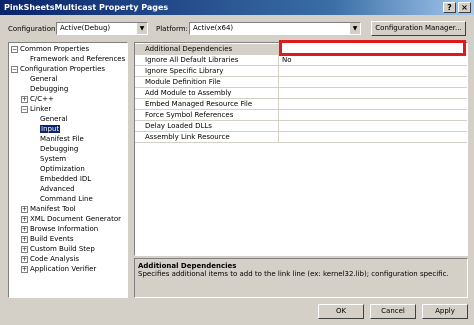 This screenshot has width=474, height=325. Describe the element at coordinates (207, 60) in the screenshot. I see `property-name: Ignore All Default Libraries` at that location.